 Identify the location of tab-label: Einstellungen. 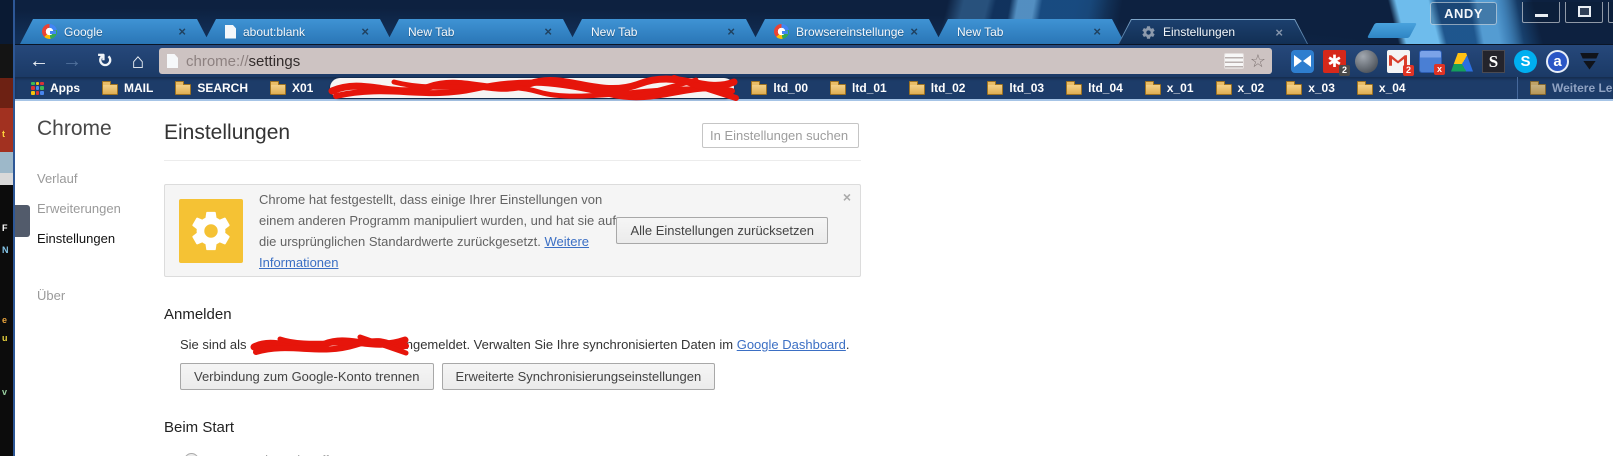
(1199, 32).